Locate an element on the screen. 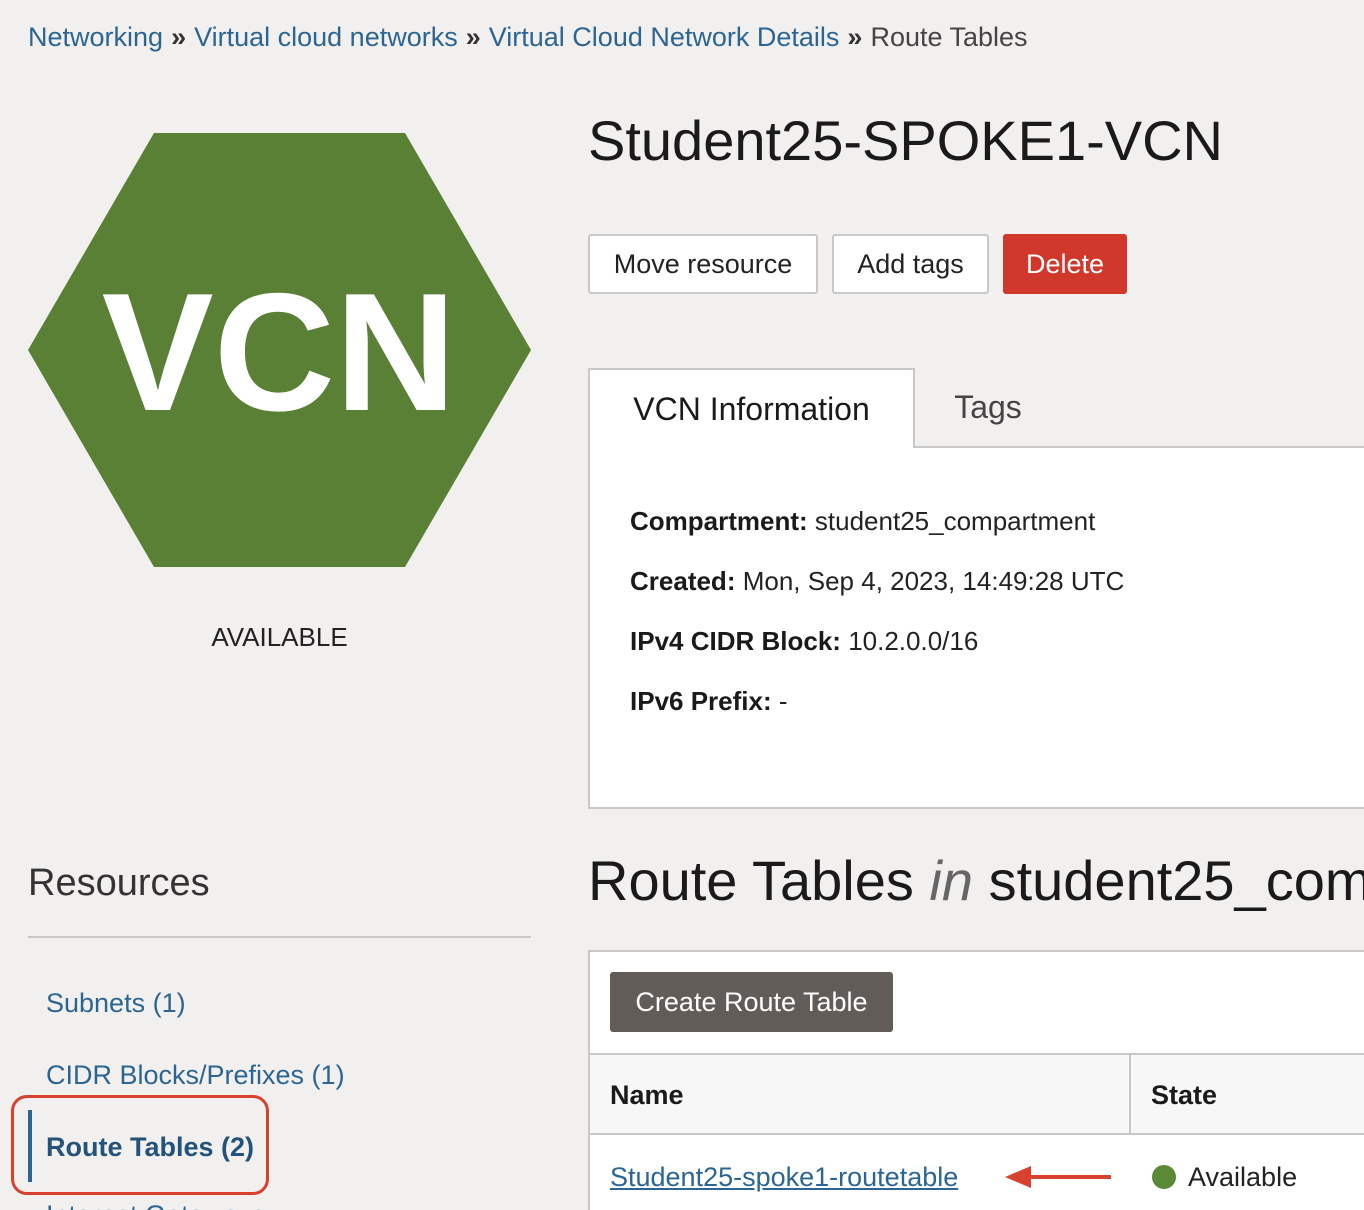  vcn-icon-text: VCN is located at coordinates (279, 352).